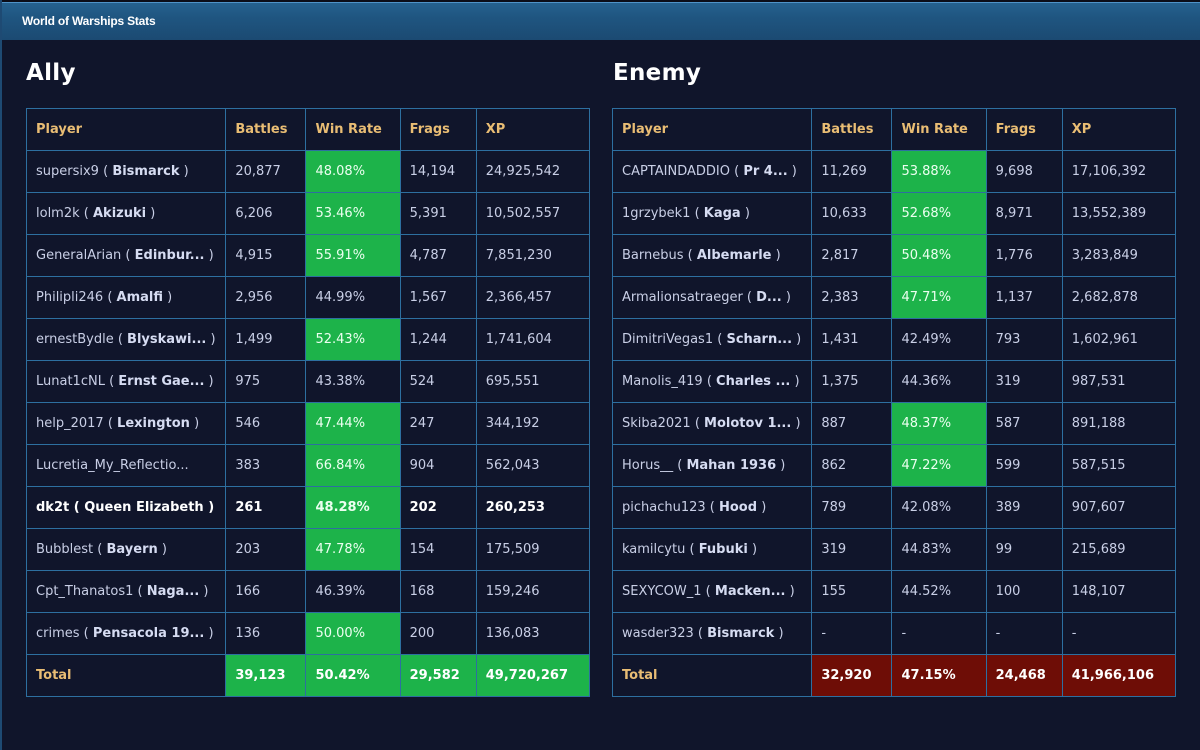 The width and height of the screenshot is (1200, 750). I want to click on battles-cell: 887, so click(852, 423).